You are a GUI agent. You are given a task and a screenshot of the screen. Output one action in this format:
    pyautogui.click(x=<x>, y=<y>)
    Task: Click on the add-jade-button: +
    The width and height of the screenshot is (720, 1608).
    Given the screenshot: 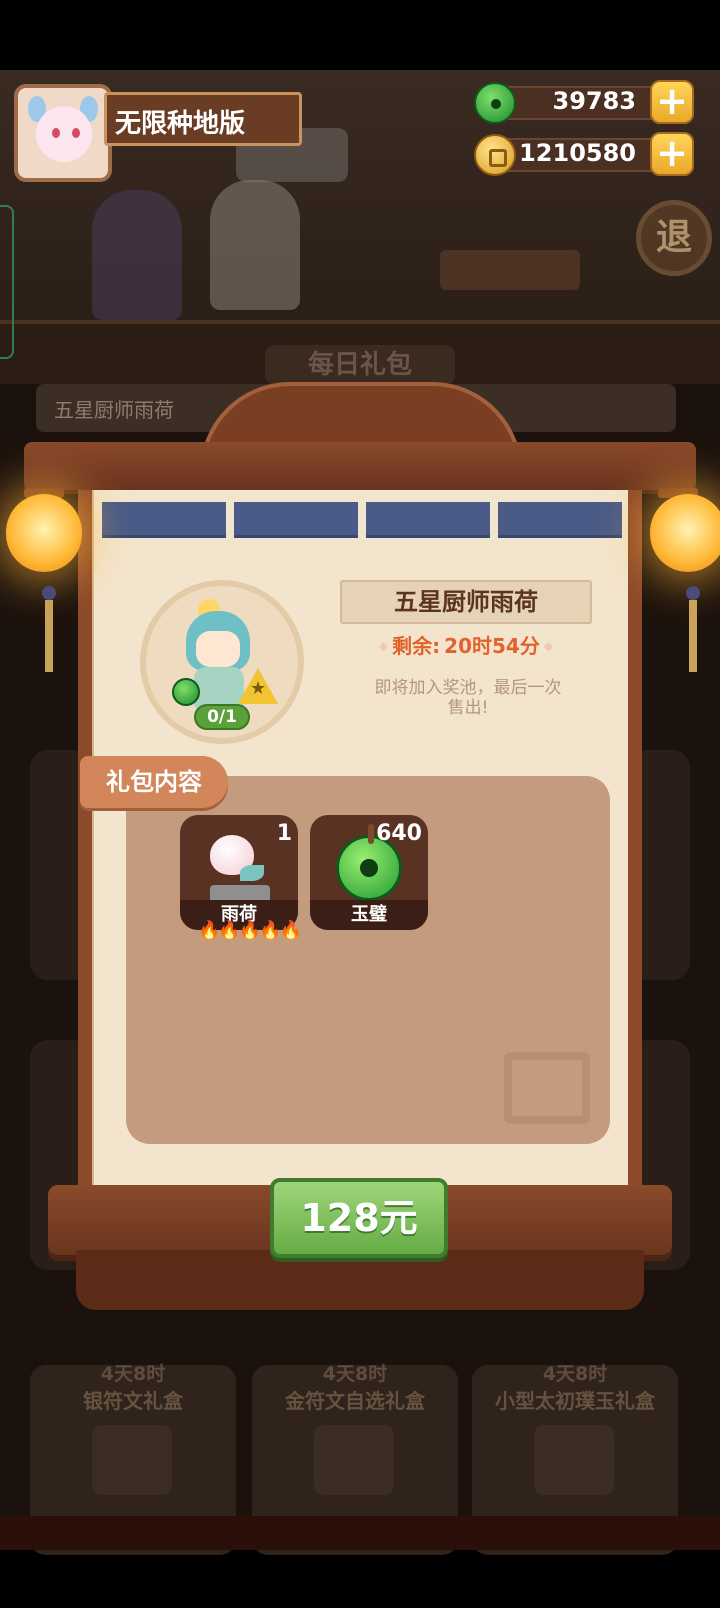 What is the action you would take?
    pyautogui.click(x=672, y=102)
    